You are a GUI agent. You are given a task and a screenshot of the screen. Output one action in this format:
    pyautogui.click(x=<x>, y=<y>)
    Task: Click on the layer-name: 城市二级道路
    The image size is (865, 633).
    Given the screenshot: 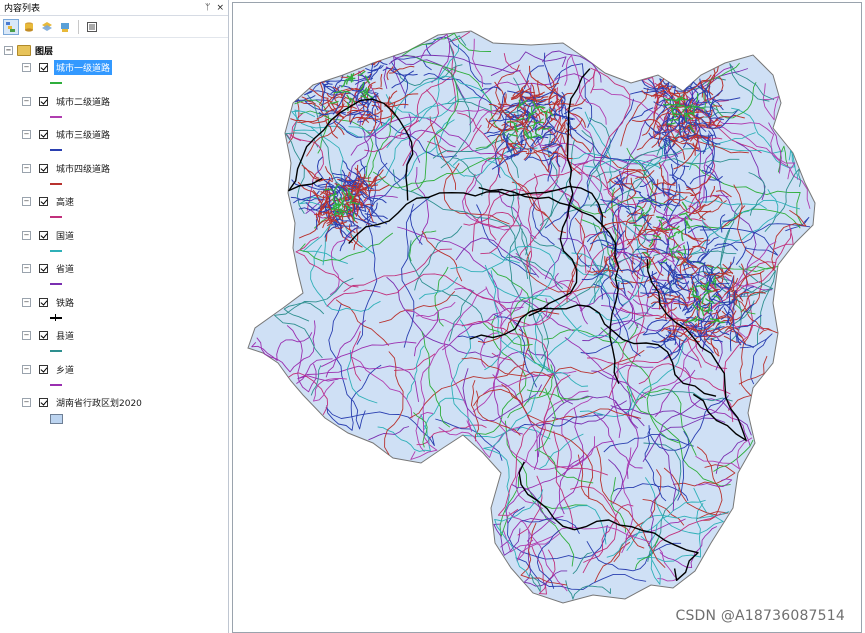 What is the action you would take?
    pyautogui.click(x=83, y=101)
    